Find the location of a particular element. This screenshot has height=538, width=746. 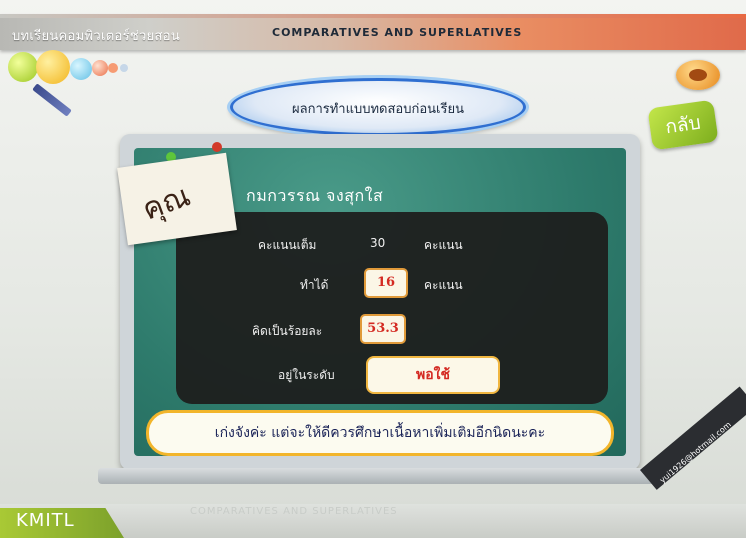

menu-button is located at coordinates (698, 75).